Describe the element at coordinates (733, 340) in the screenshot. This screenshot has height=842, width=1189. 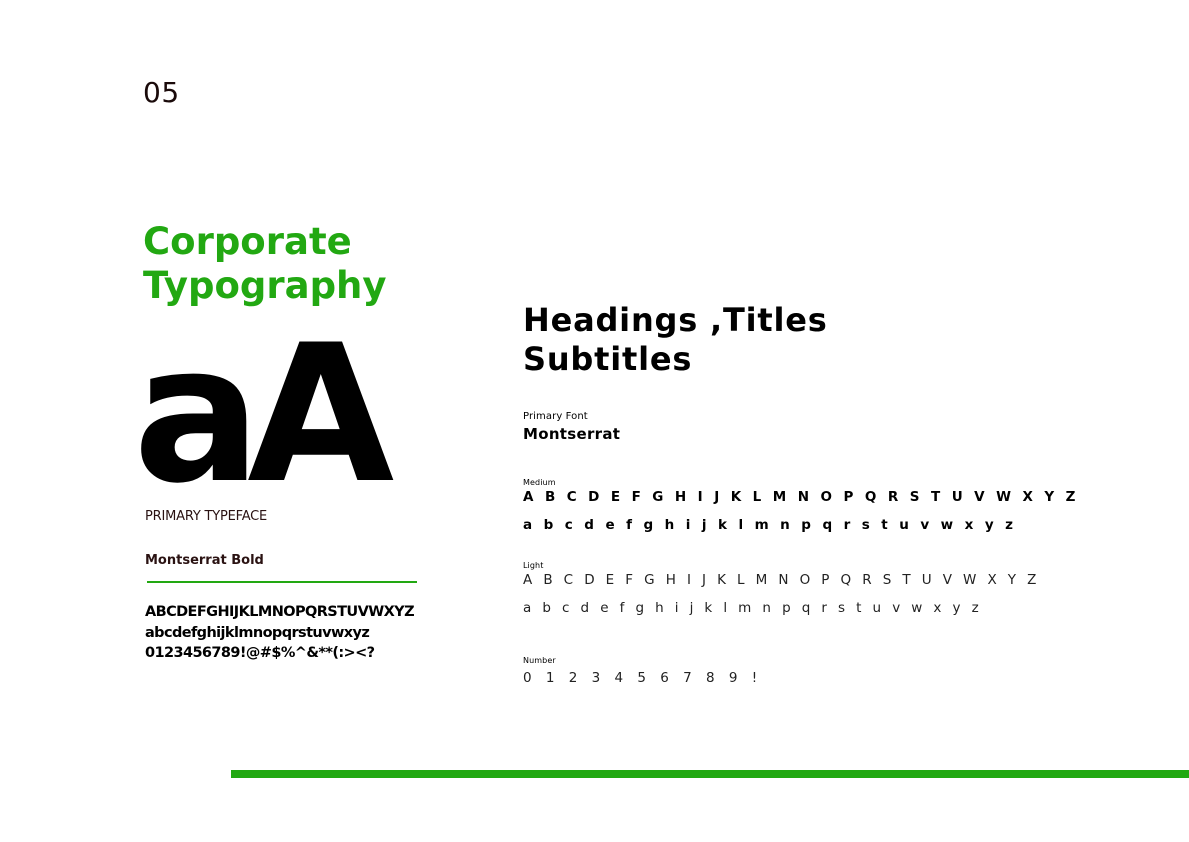
I see `headings-title: Headings ,Titles Subtitles` at that location.